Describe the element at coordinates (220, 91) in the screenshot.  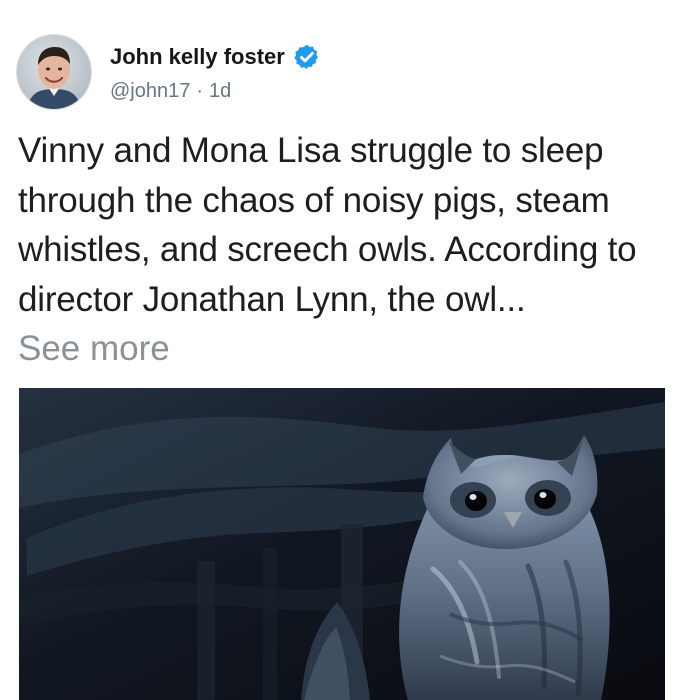
I see `post-time: 1d` at that location.